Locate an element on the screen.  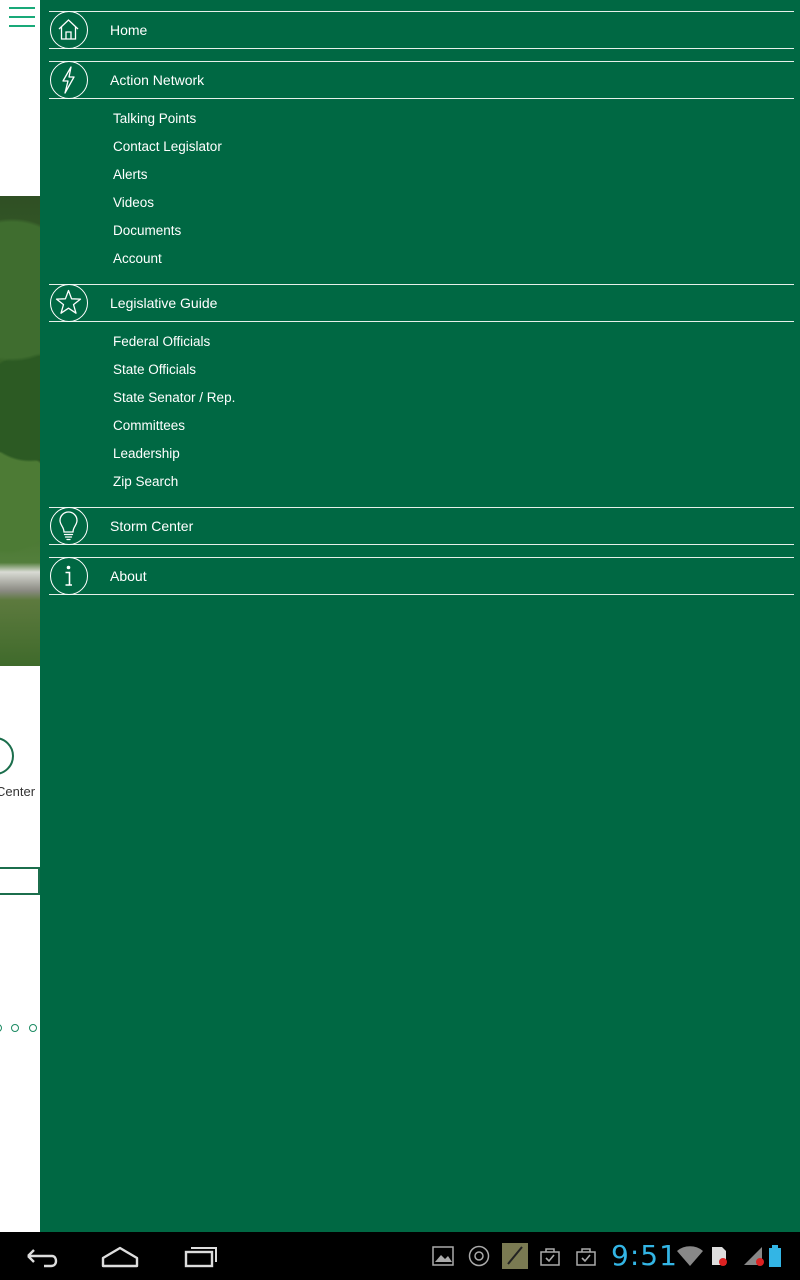
drawer-subitem-zip-search: Zip Search is located at coordinates (145, 481).